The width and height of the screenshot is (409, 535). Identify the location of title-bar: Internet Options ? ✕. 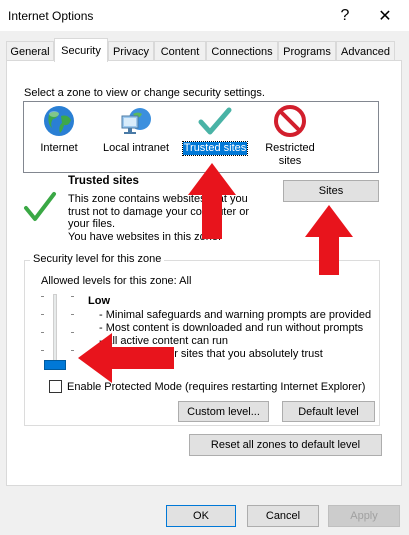
(204, 15).